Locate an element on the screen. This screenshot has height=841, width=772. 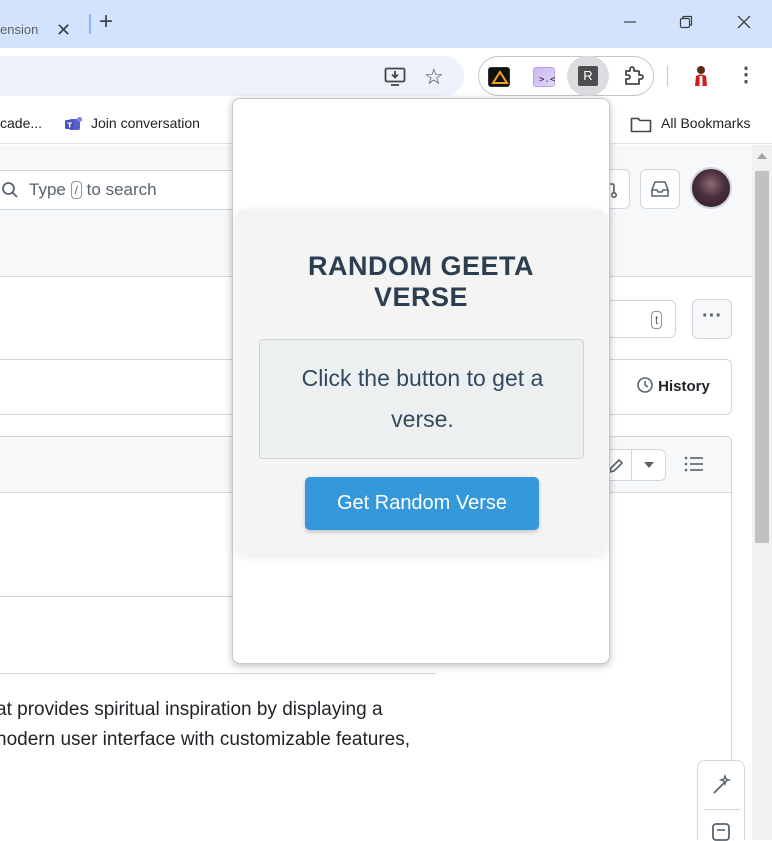
tab-title: ension is located at coordinates (19, 29).